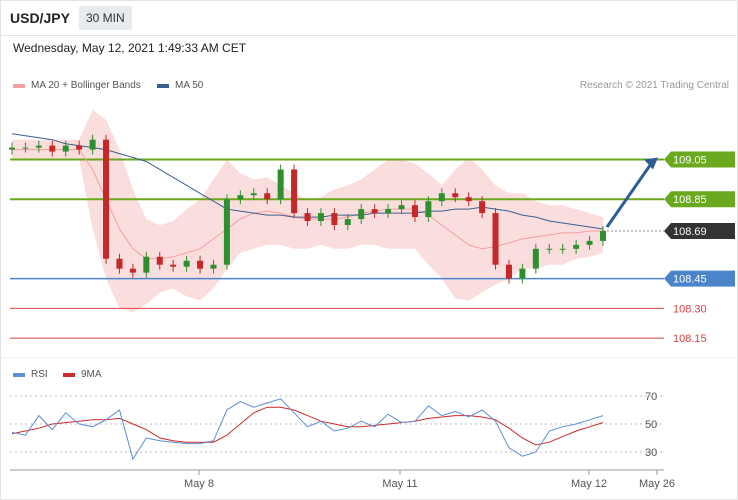 This screenshot has height=500, width=738. I want to click on time-tick-label-3: May 26, so click(657, 484).